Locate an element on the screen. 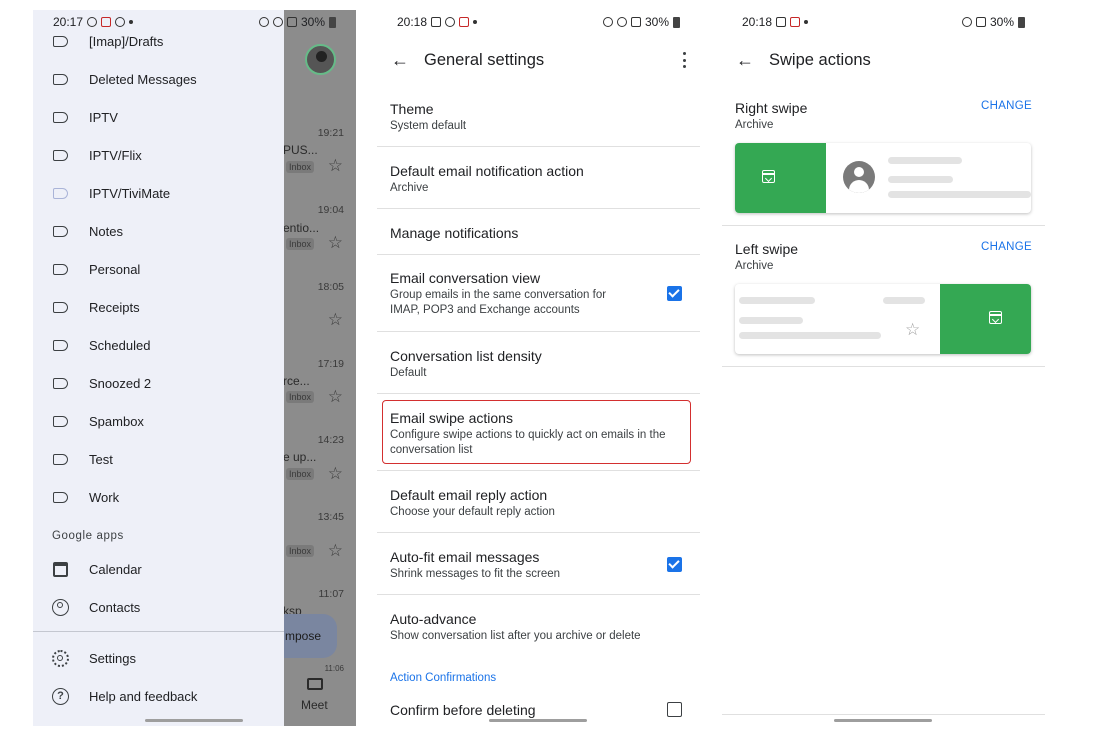  drawer-divider is located at coordinates (158, 631).